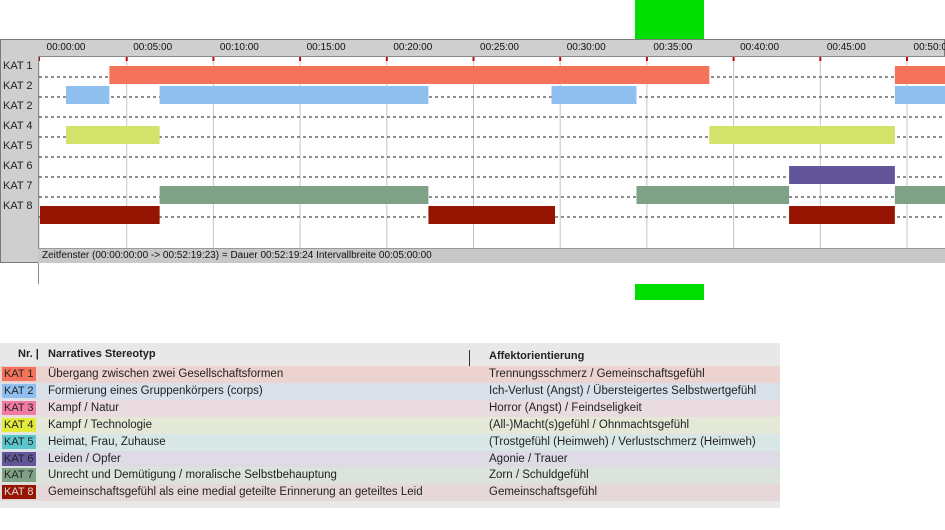  I want to click on row-label: KAT 7, so click(18, 186).